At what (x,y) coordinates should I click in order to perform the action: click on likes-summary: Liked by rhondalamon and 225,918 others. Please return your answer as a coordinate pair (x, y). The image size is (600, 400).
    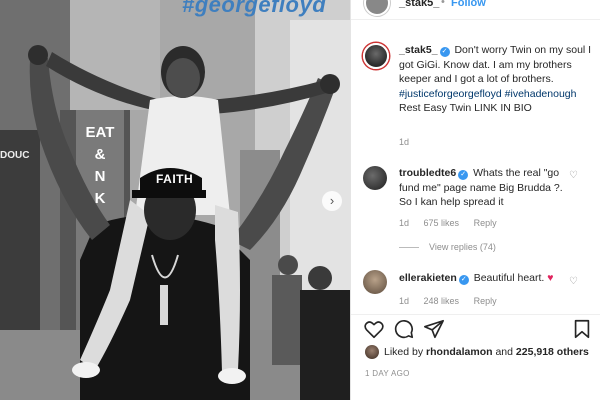
    Looking at the image, I should click on (486, 352).